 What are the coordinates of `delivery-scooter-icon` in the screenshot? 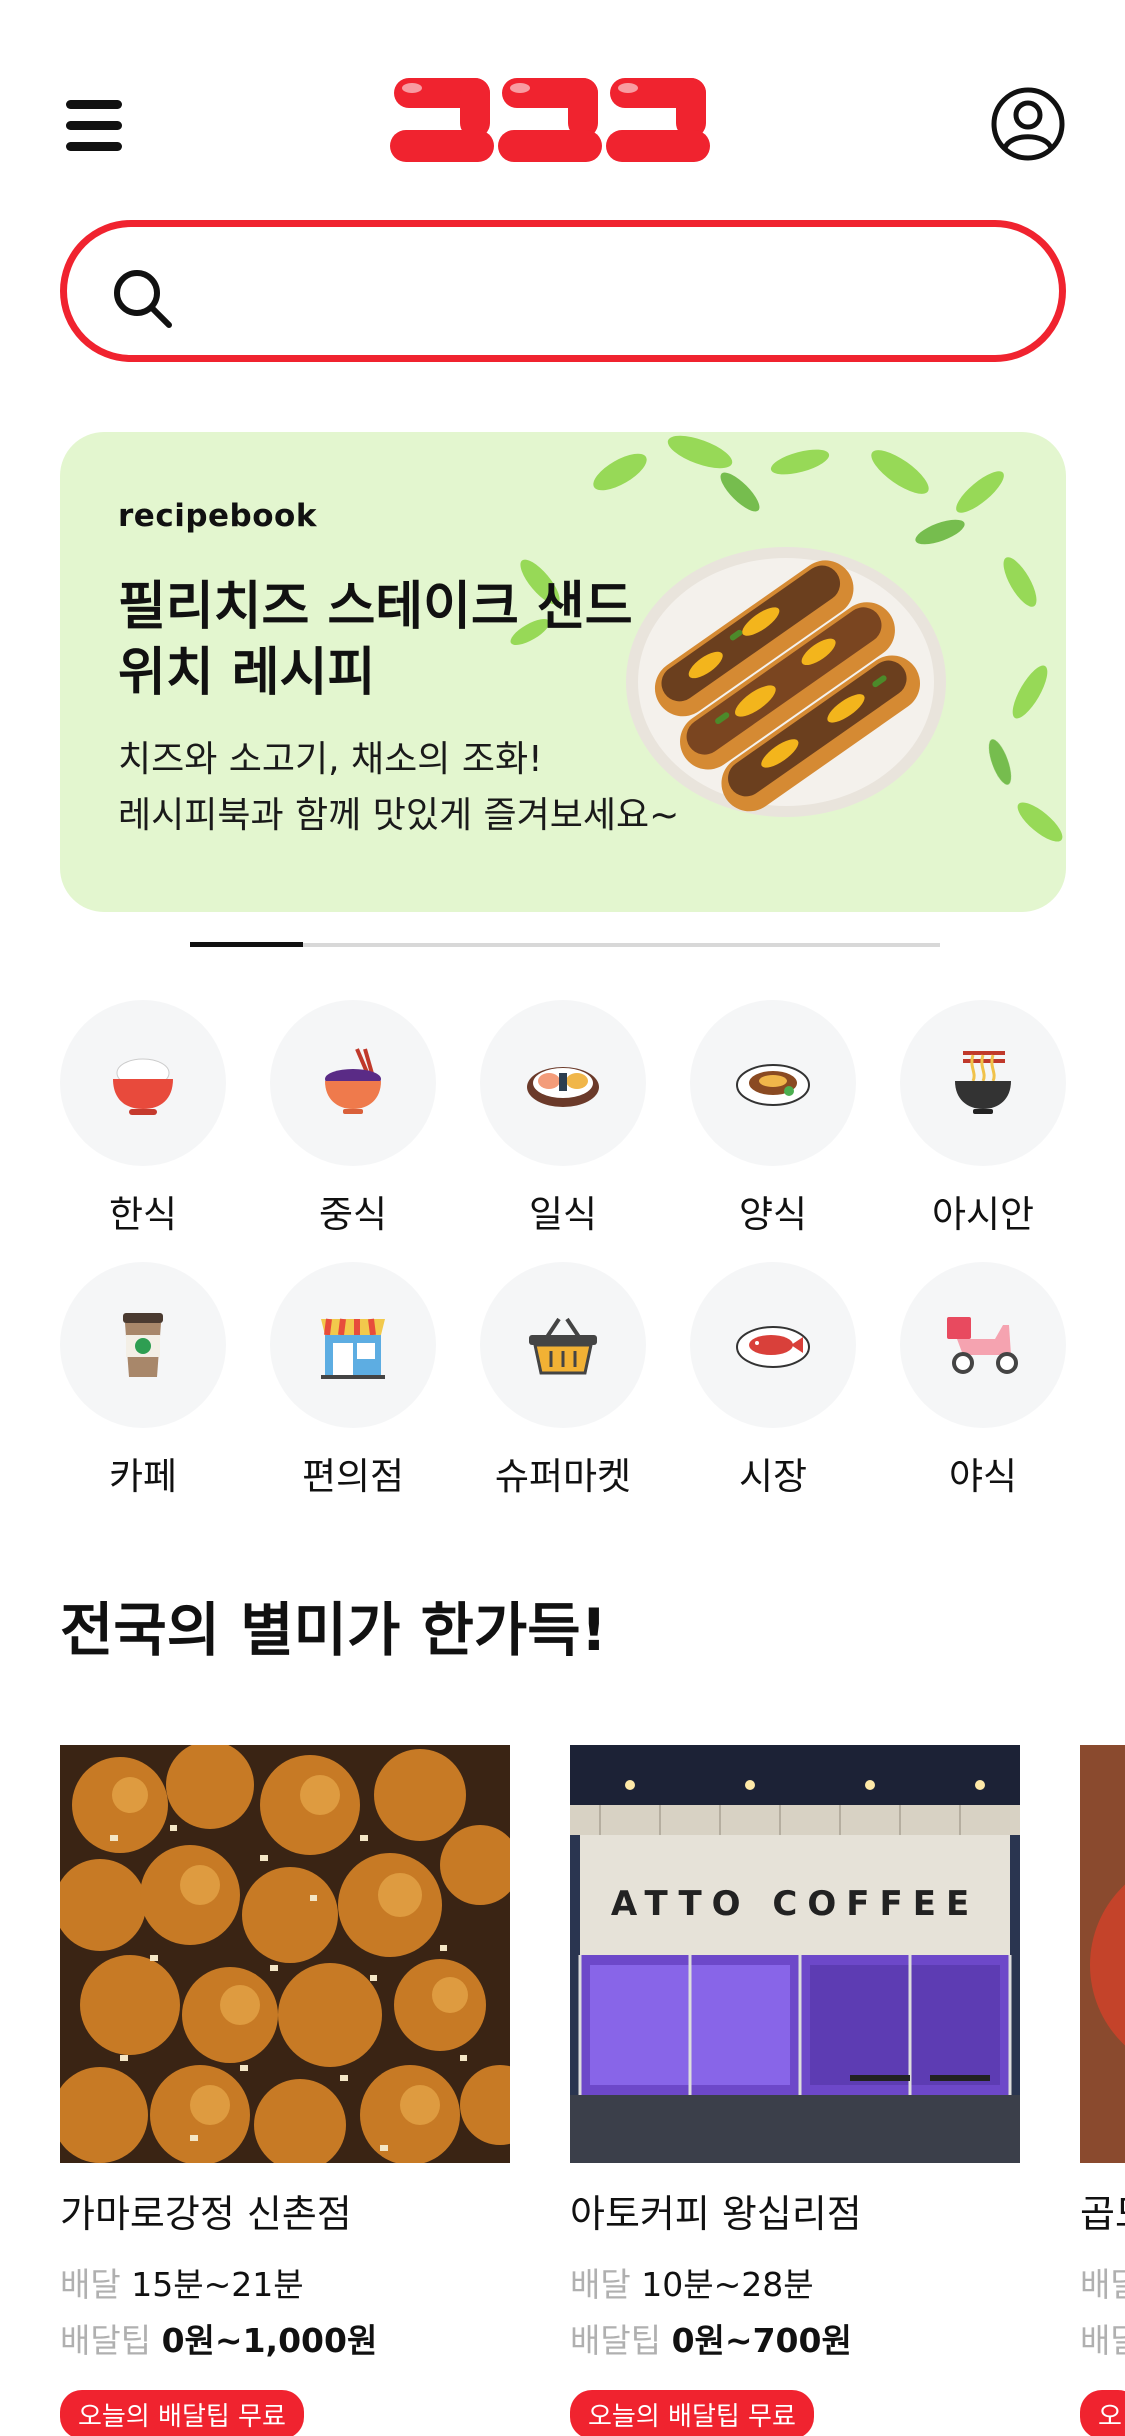 It's located at (982, 1345).